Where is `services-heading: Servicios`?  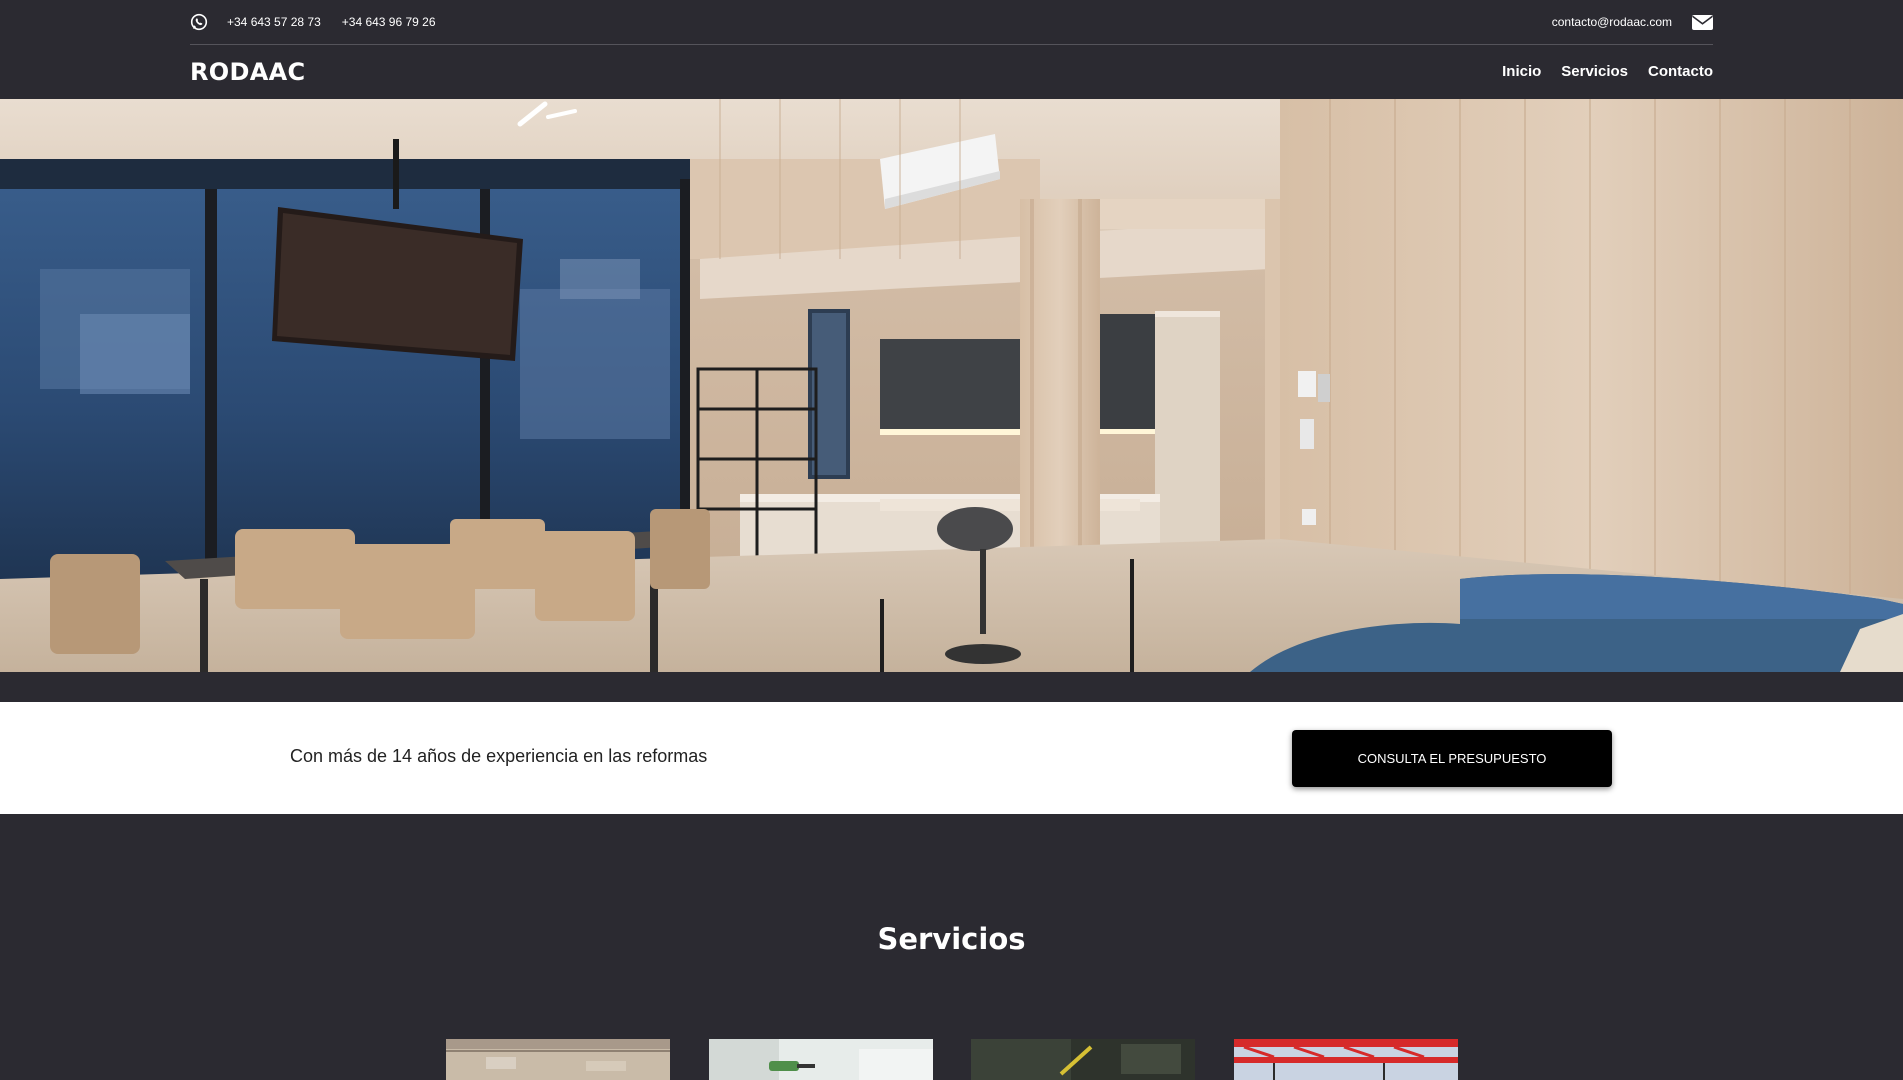
services-heading: Servicios is located at coordinates (951, 939).